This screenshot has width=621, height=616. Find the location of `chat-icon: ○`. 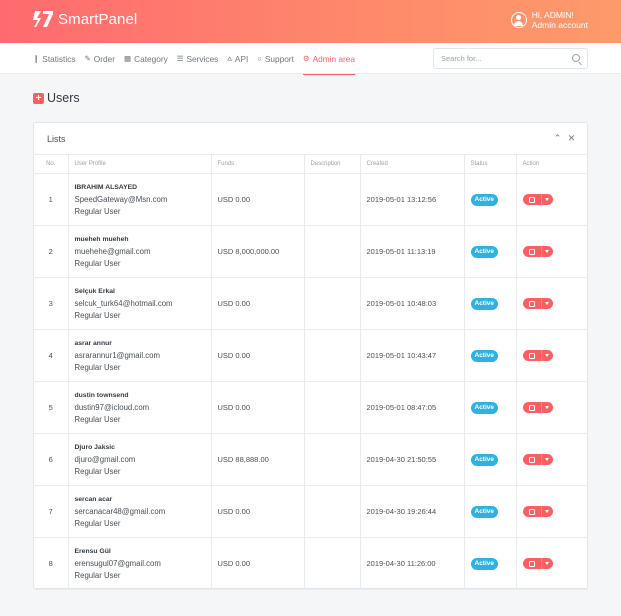

chat-icon: ○ is located at coordinates (259, 58).